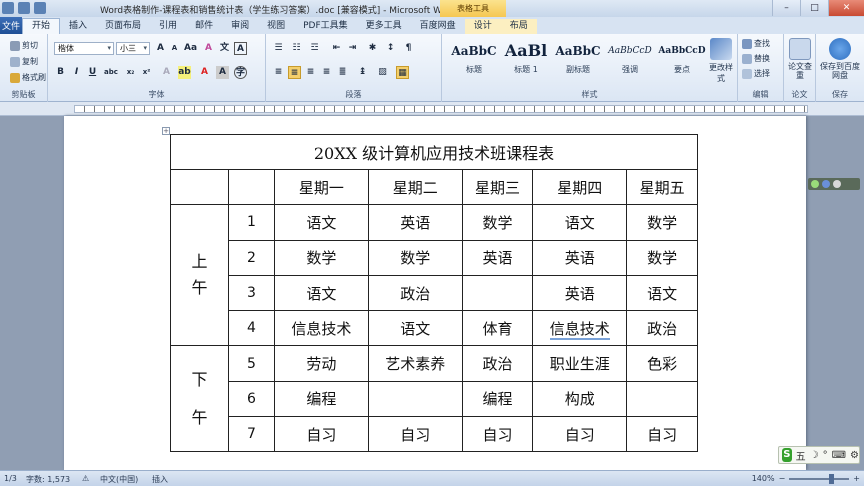 The width and height of the screenshot is (864, 486). I want to click on italic-button: I, so click(76, 72).